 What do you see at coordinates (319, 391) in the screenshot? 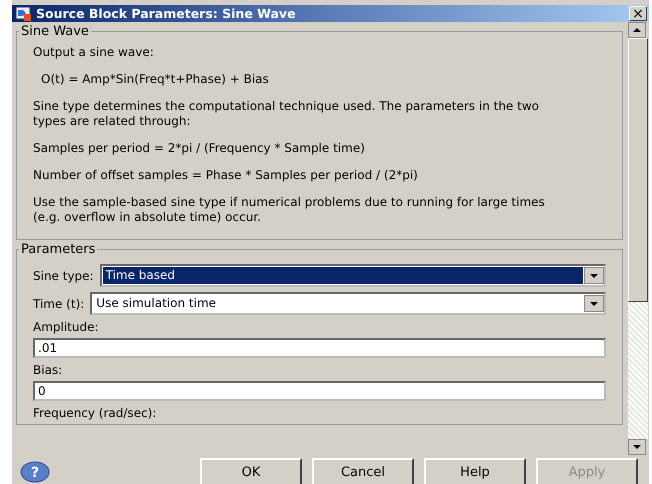
I see `input-field: 0` at bounding box center [319, 391].